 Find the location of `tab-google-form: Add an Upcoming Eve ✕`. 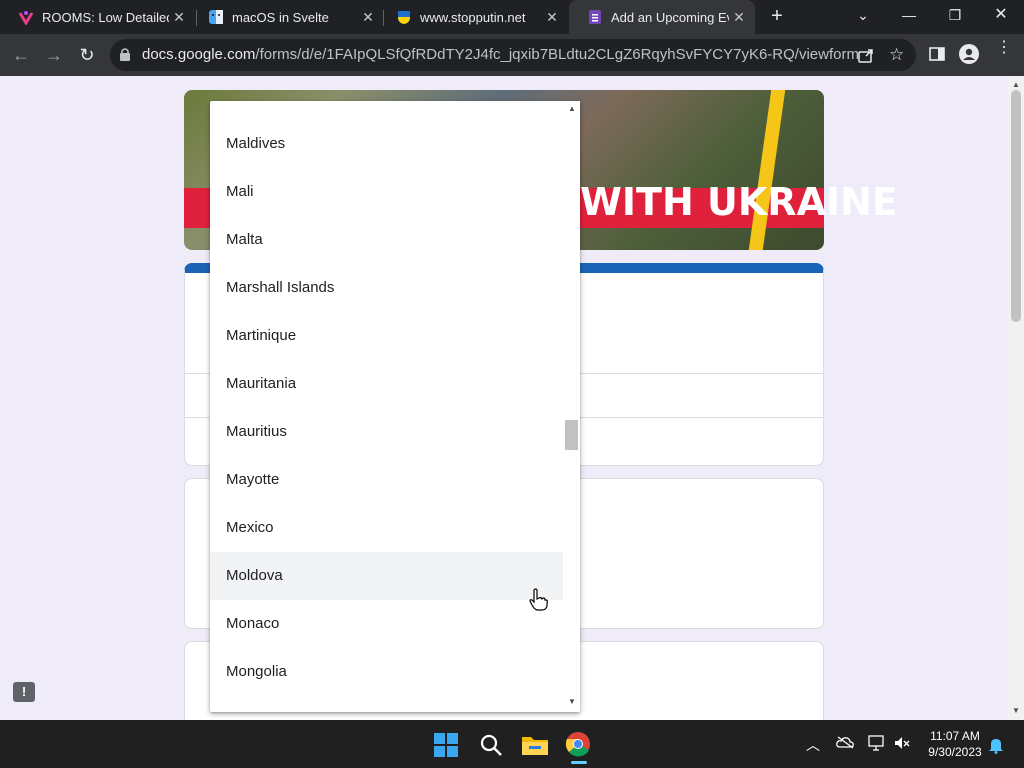

tab-google-form: Add an Upcoming Eve ✕ is located at coordinates (662, 17).